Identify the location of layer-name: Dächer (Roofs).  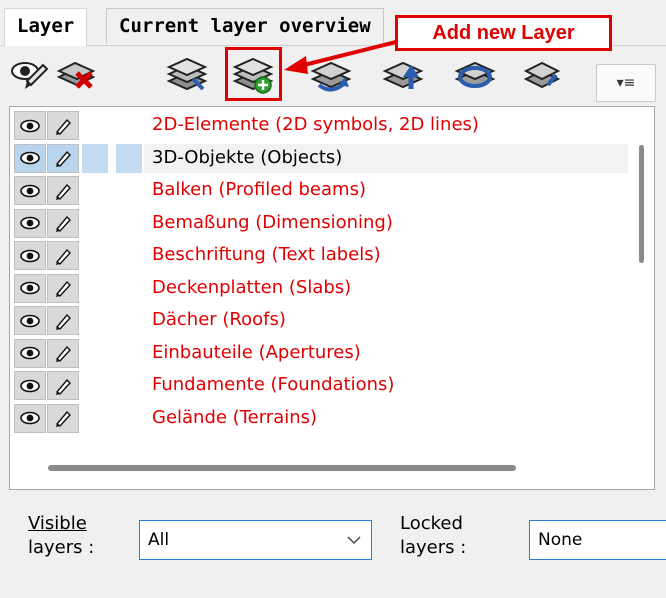
(219, 319).